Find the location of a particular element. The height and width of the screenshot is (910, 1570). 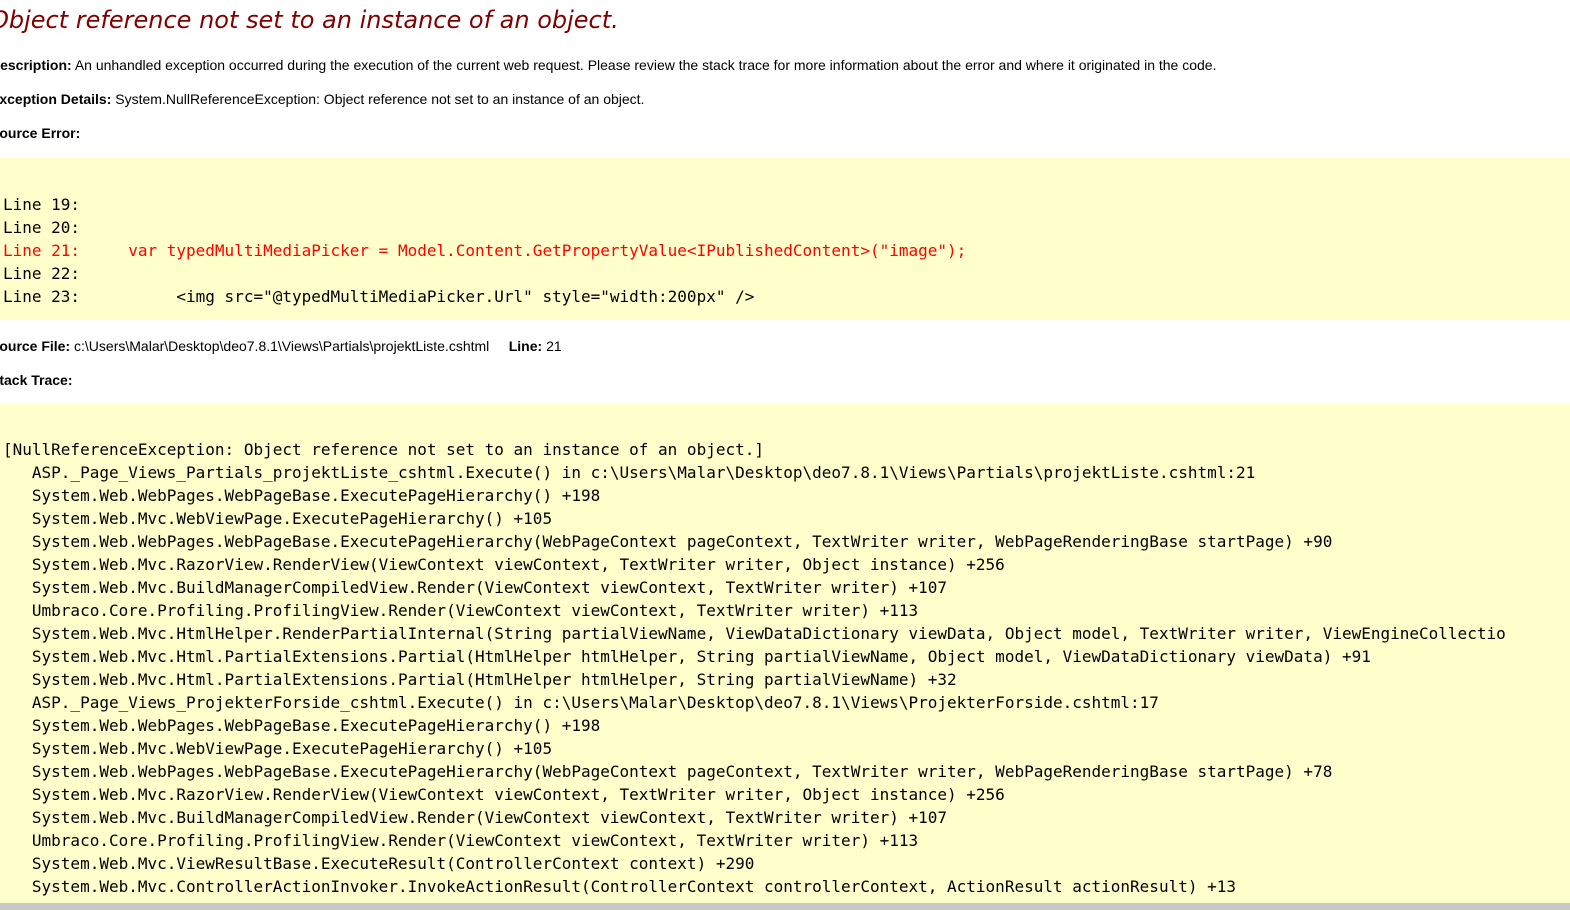

source-file-label: Source File: is located at coordinates (35, 346).